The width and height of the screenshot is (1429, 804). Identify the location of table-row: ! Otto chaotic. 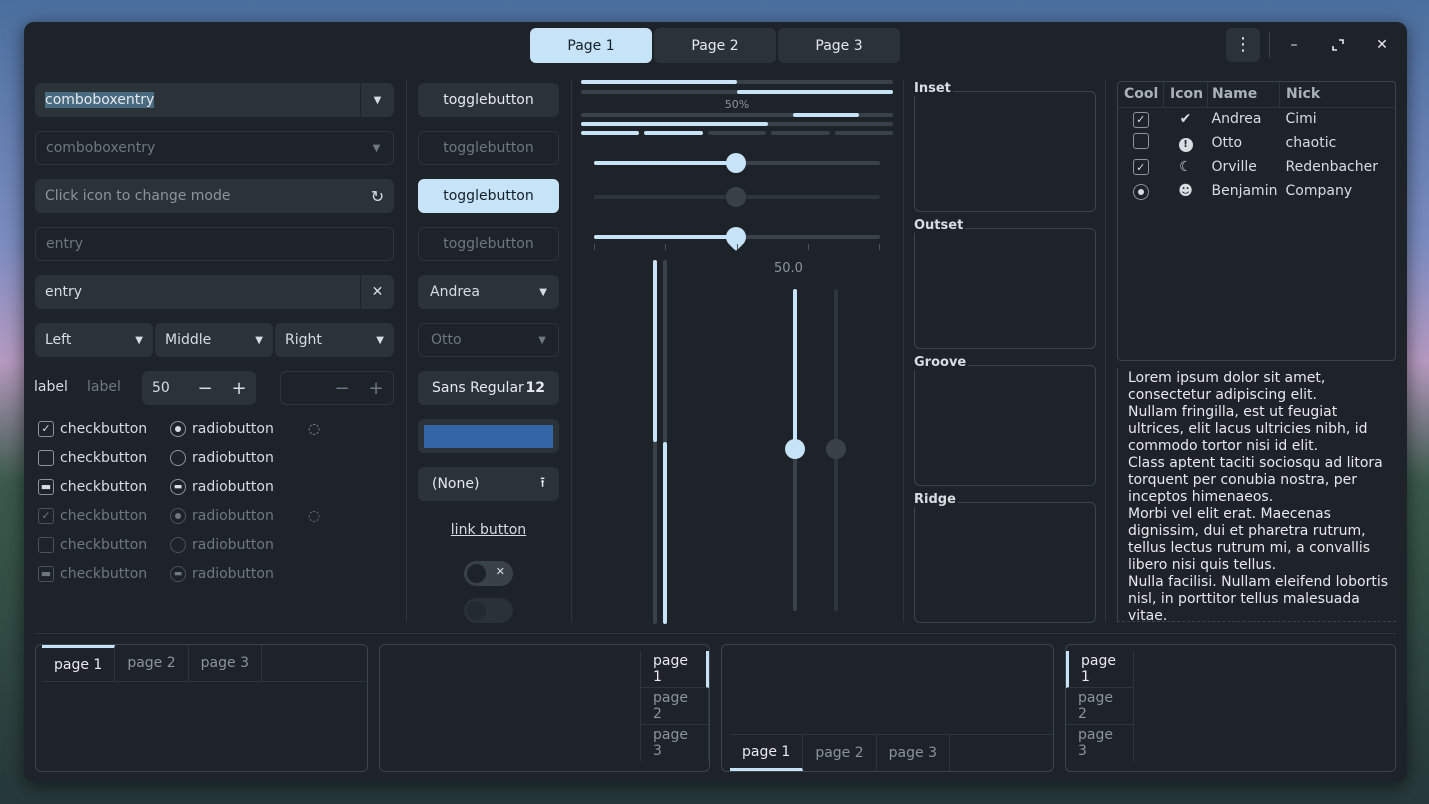
(1256, 143).